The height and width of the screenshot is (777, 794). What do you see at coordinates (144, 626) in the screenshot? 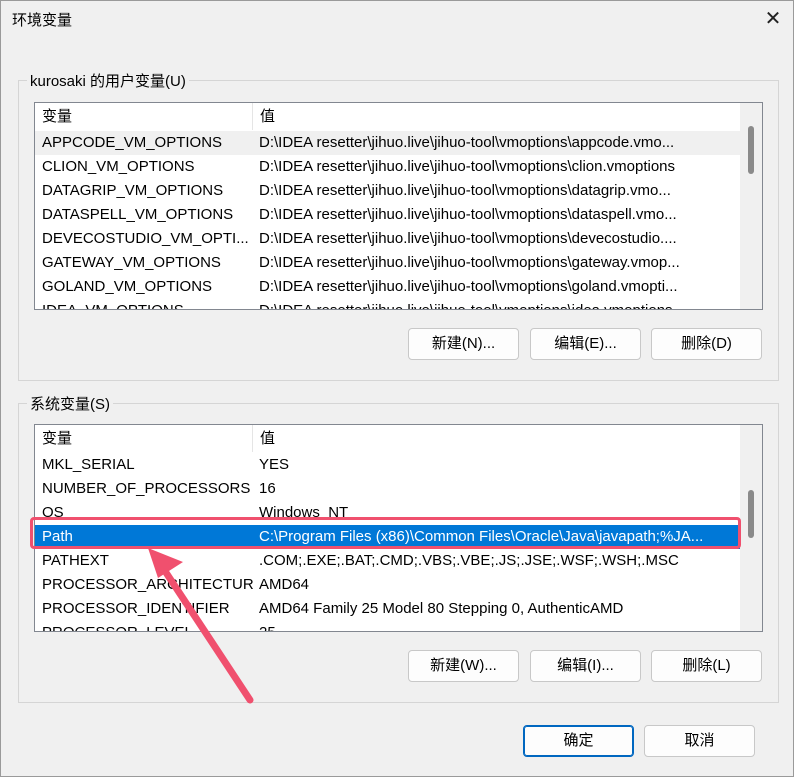
I see `variable-name: PROCESSOR_LEVEL` at bounding box center [144, 626].